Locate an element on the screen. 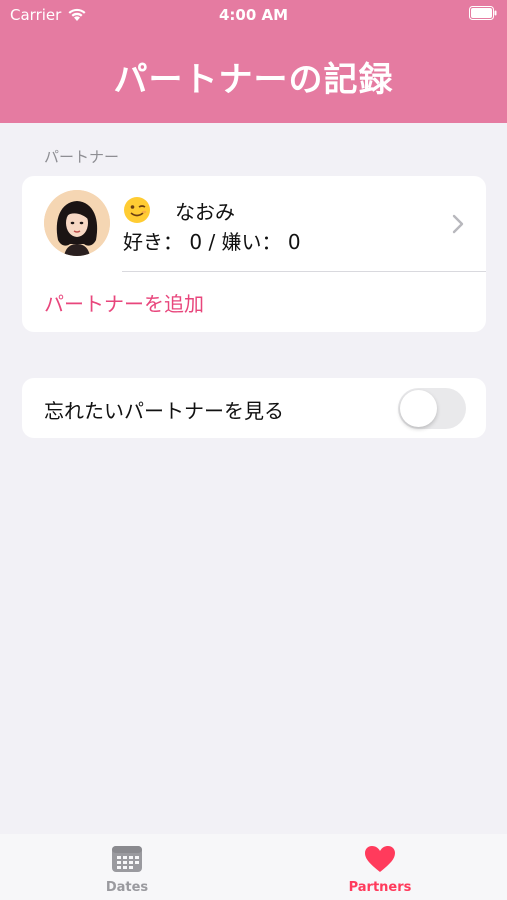 The width and height of the screenshot is (507, 900). chevron-right-icon is located at coordinates (458, 224).